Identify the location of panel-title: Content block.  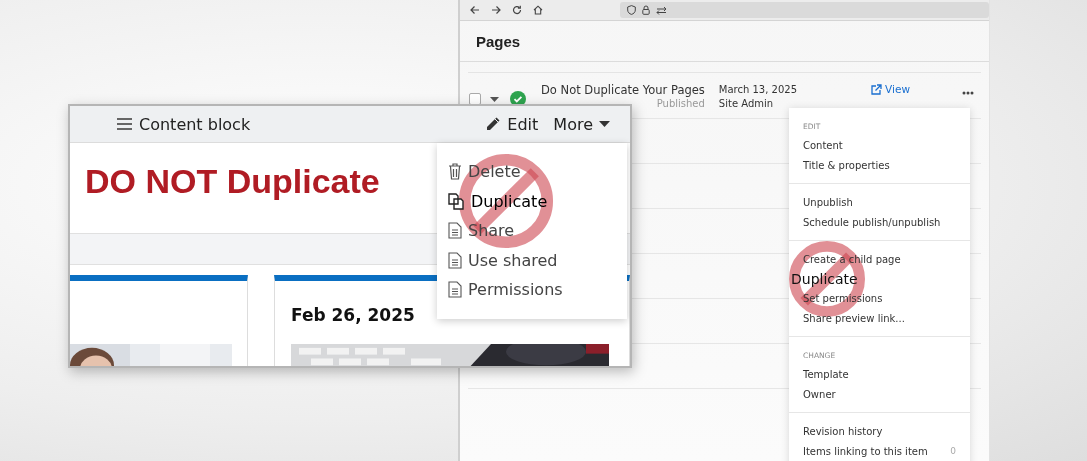
(195, 124).